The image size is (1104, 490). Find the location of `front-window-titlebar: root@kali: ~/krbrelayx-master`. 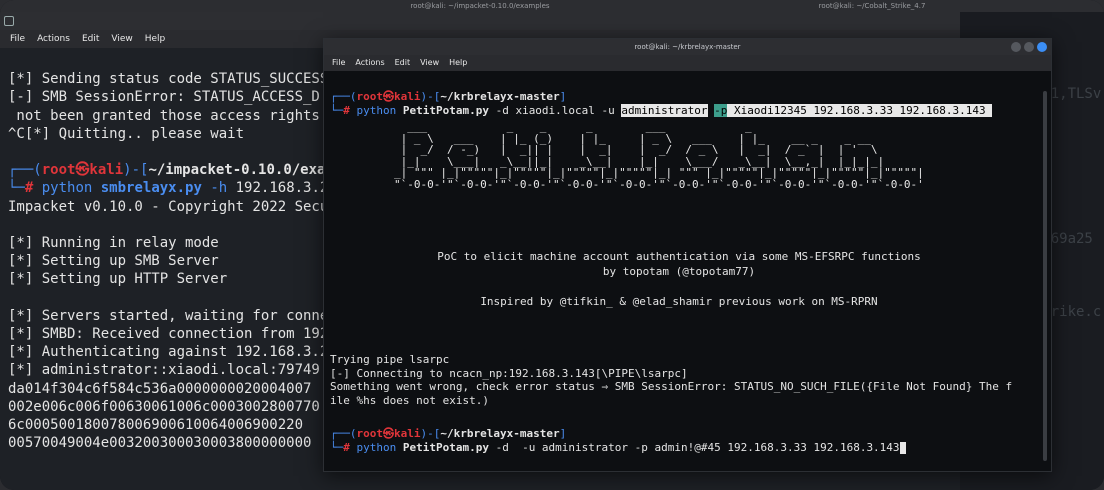

front-window-titlebar: root@kali: ~/krbrelayx-master is located at coordinates (687, 47).